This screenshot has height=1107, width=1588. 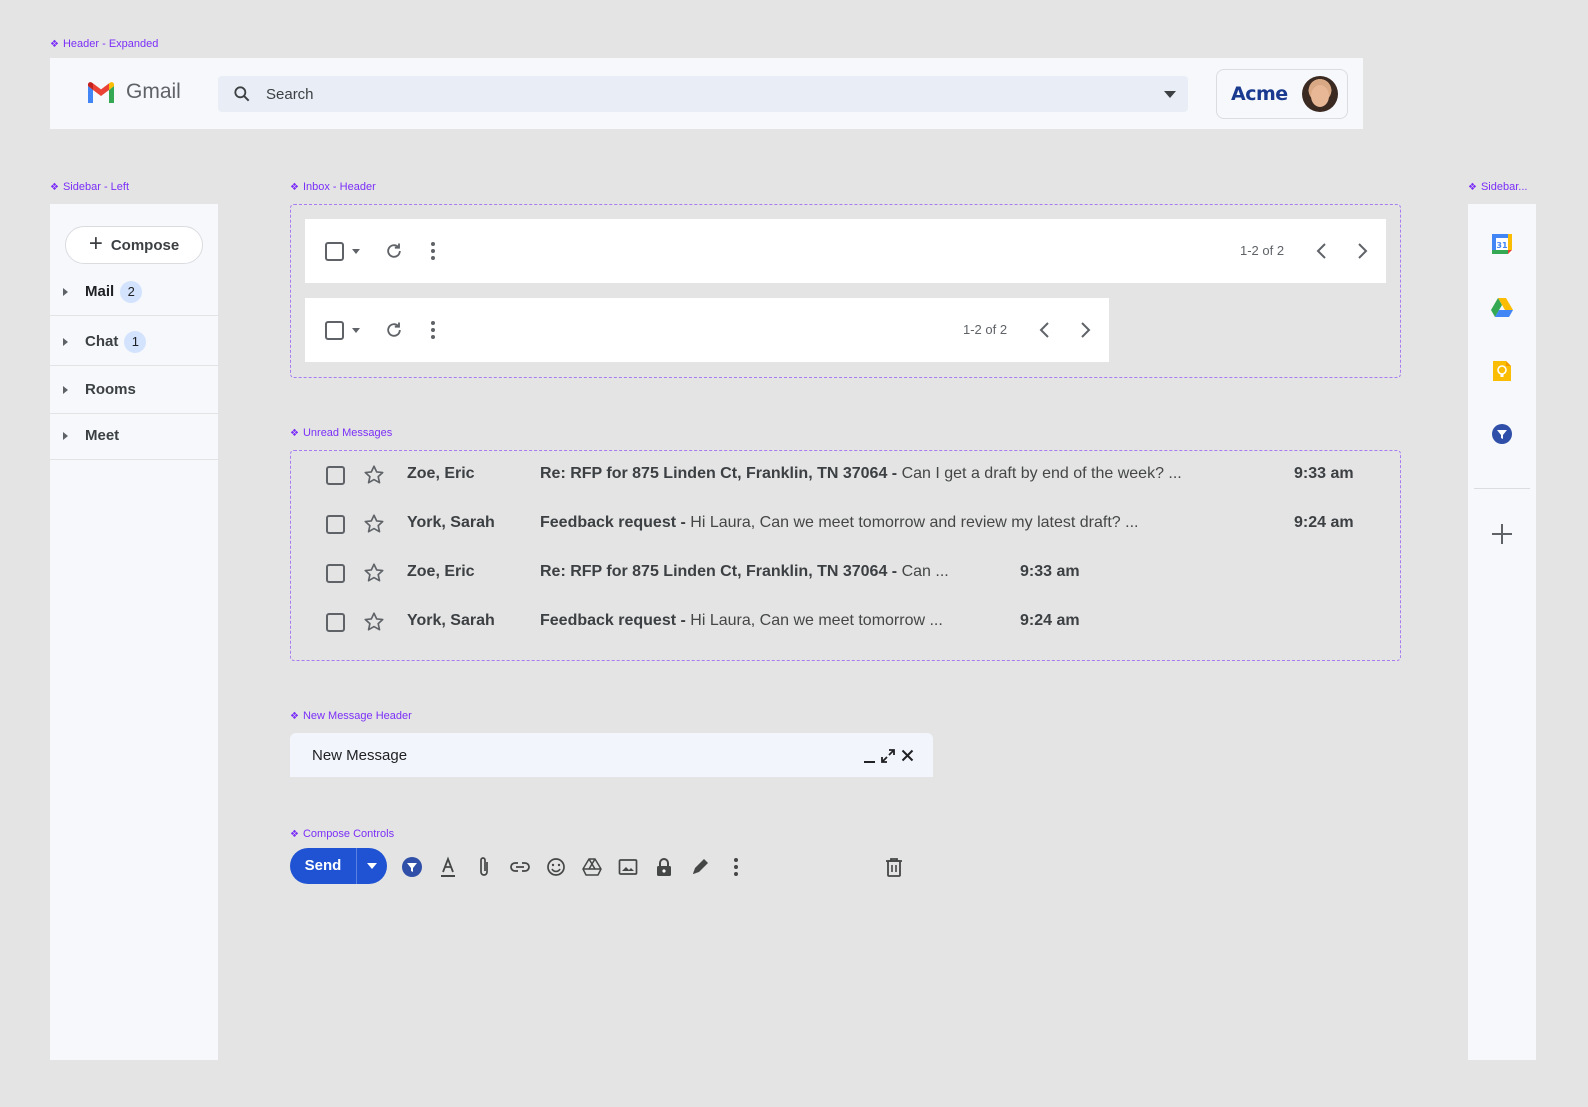 I want to click on attach-icon, so click(x=484, y=867).